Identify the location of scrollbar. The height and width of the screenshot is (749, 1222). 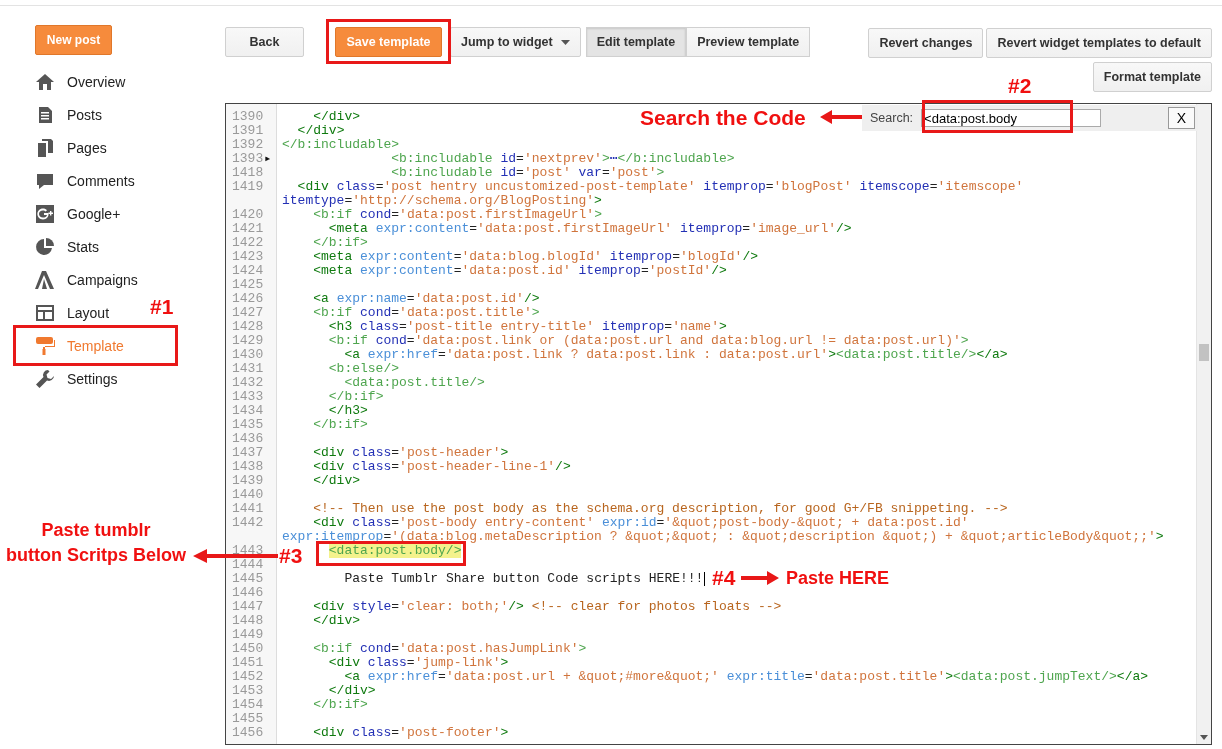
(1203, 424).